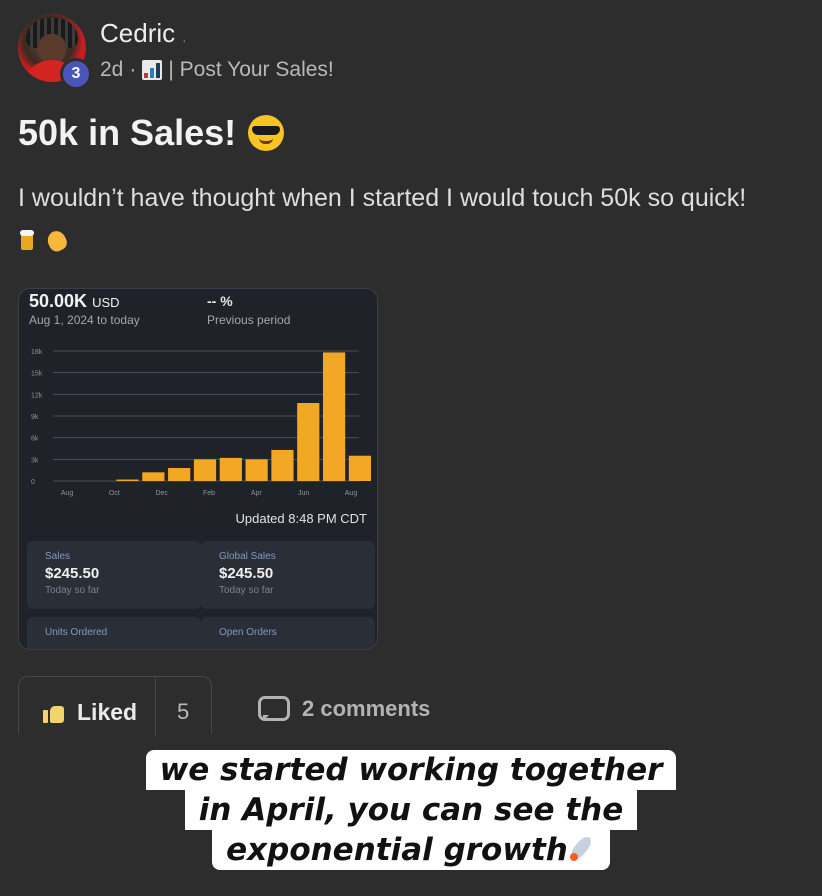 This screenshot has width=822, height=896. What do you see at coordinates (127, 132) in the screenshot?
I see `post-title-text: 50k in Sales!` at bounding box center [127, 132].